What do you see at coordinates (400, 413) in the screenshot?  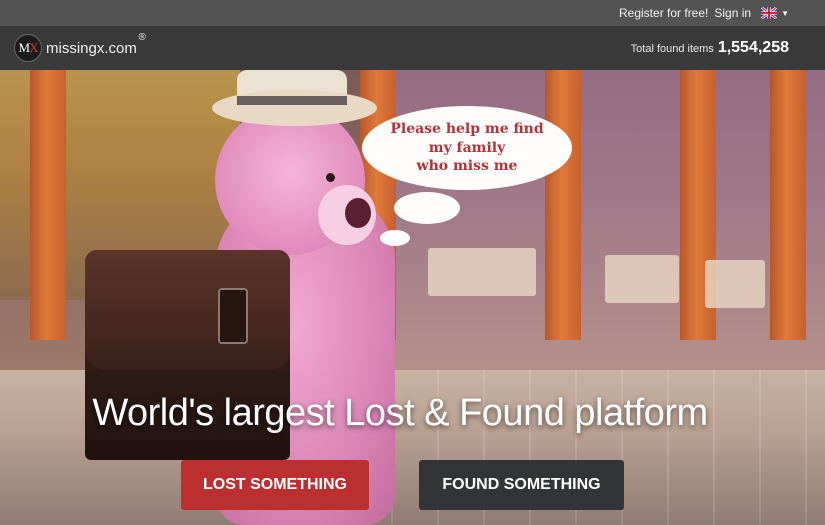 I see `hero-headline: World's largest Lost & Found platform` at bounding box center [400, 413].